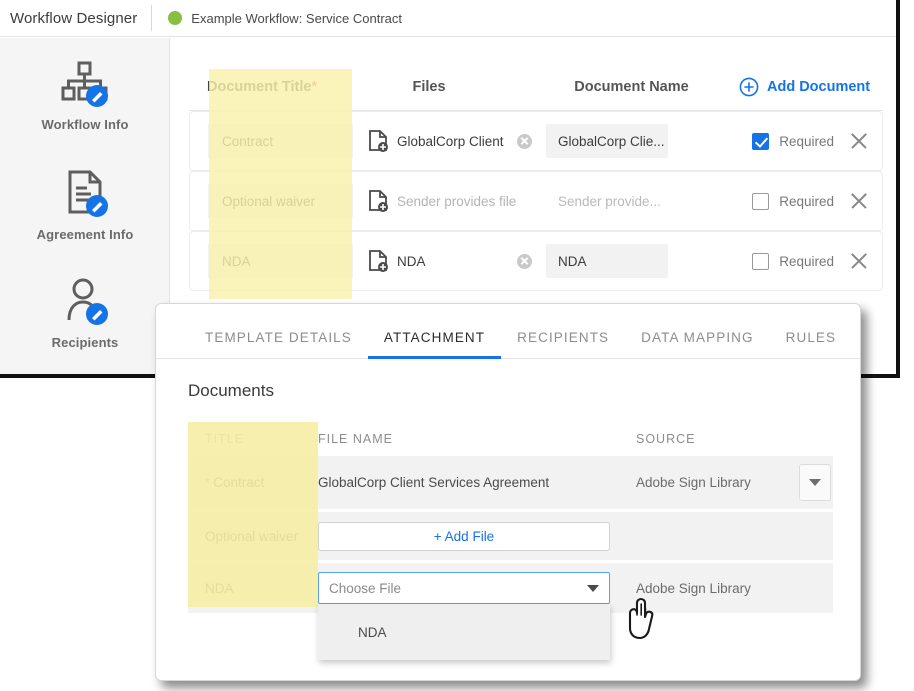  I want to click on tab-attachment: ATTACHMENT, so click(434, 344).